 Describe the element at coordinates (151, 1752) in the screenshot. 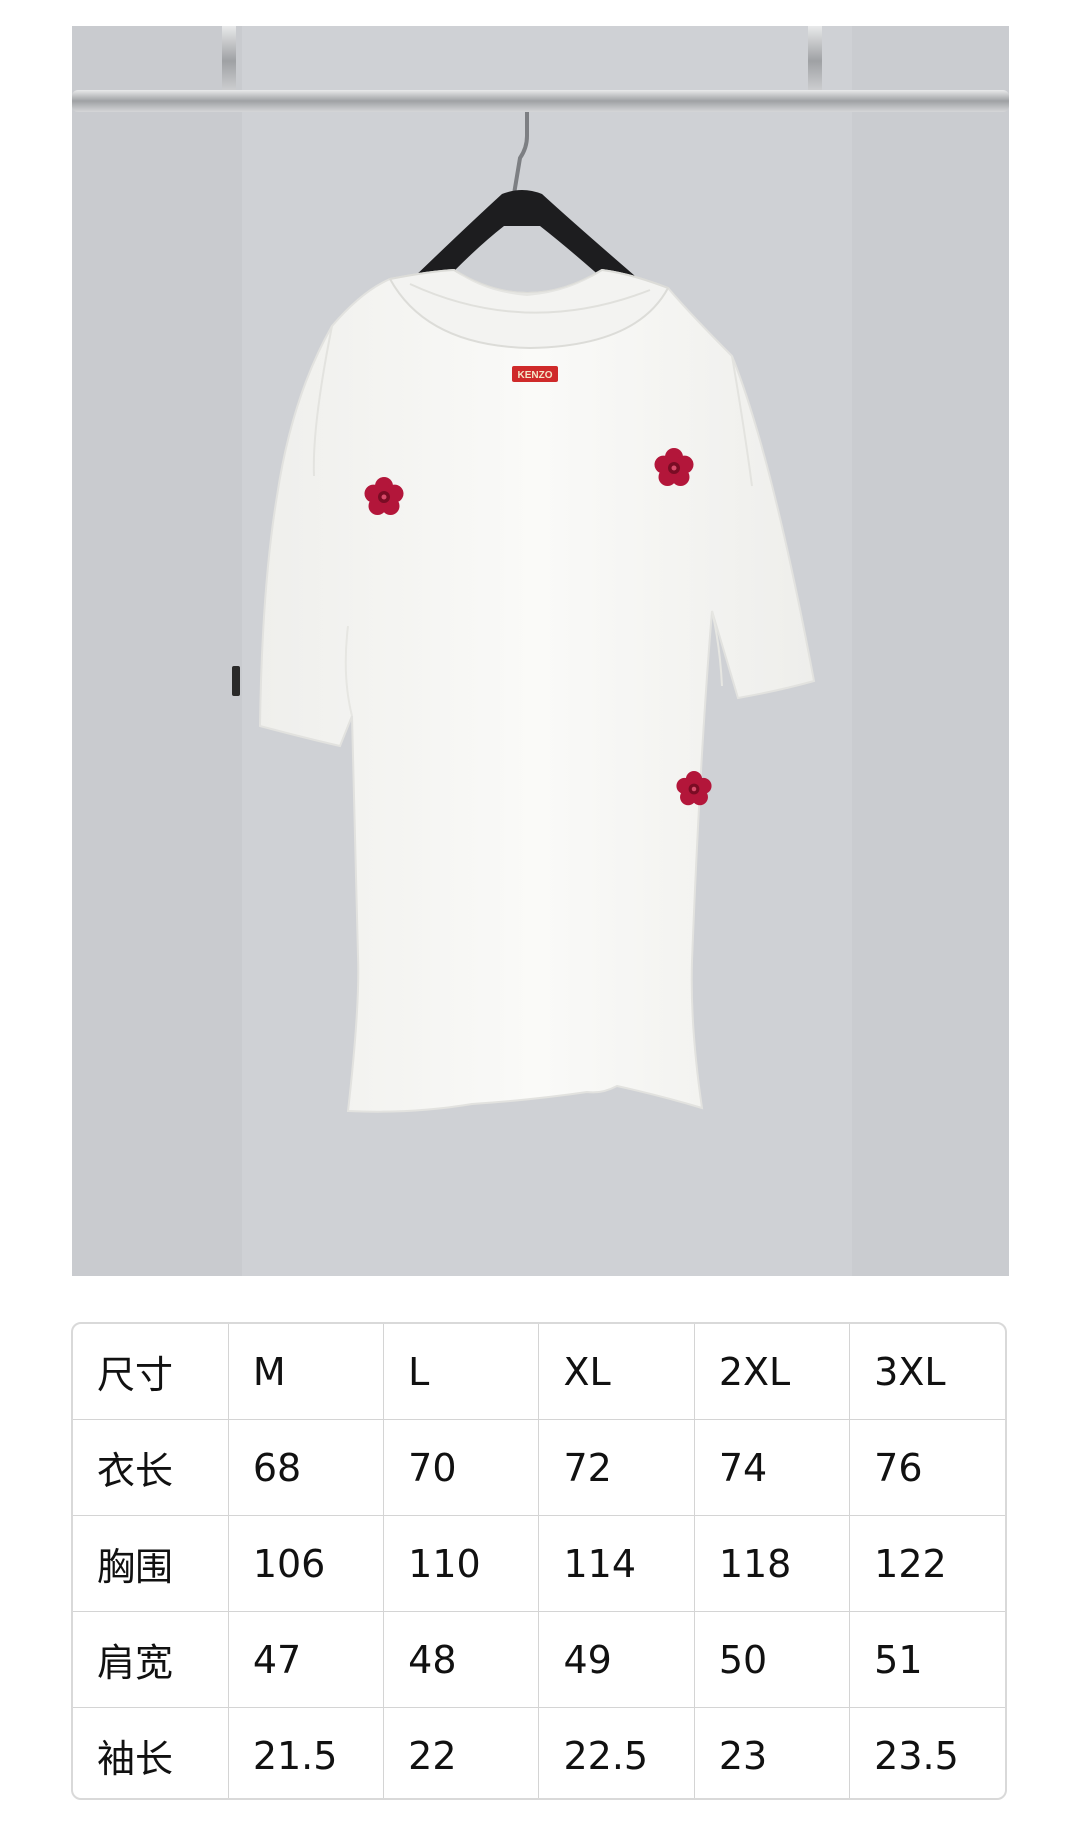

I see `size-row-label: 袖长` at that location.